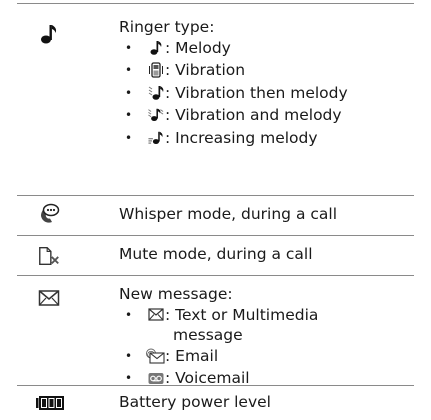 This screenshot has width=431, height=420. What do you see at coordinates (195, 402) in the screenshot?
I see `row-title: Battery power level` at bounding box center [195, 402].